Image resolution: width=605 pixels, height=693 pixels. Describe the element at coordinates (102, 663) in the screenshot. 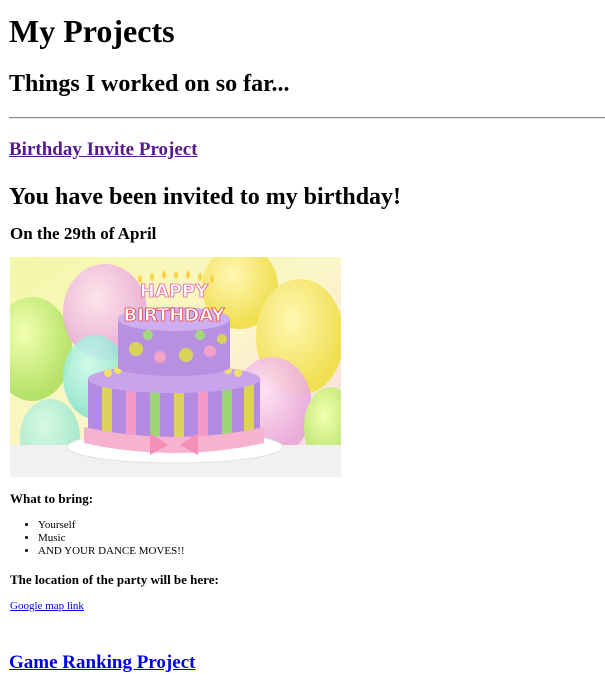

I see `game-ranking-project-link: Game Ranking Project` at that location.